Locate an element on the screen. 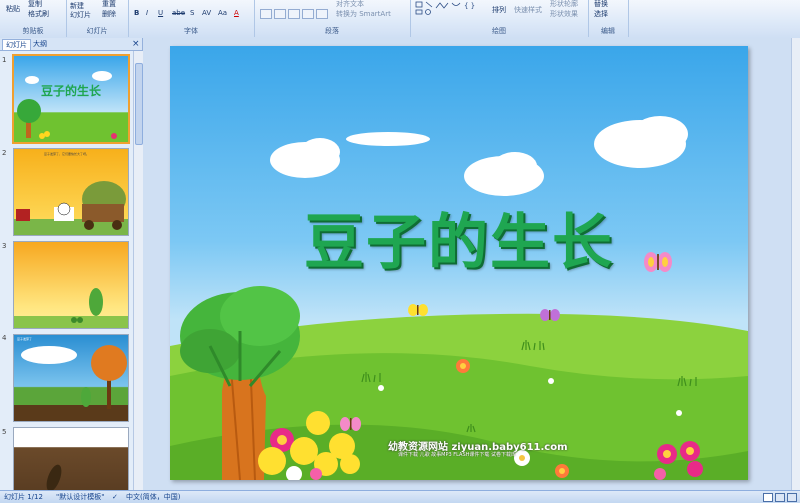 This screenshot has height=503, width=800. cloud-right is located at coordinates (641, 142).